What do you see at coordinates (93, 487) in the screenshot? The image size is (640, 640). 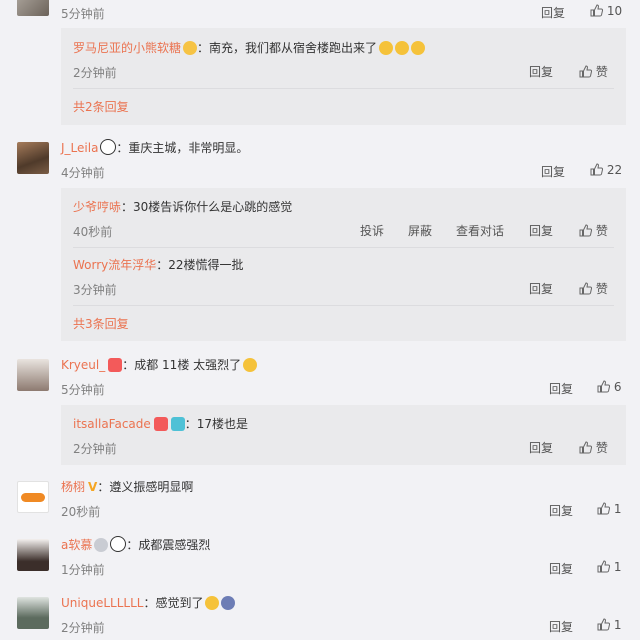 I see `verified-icon: V` at bounding box center [93, 487].